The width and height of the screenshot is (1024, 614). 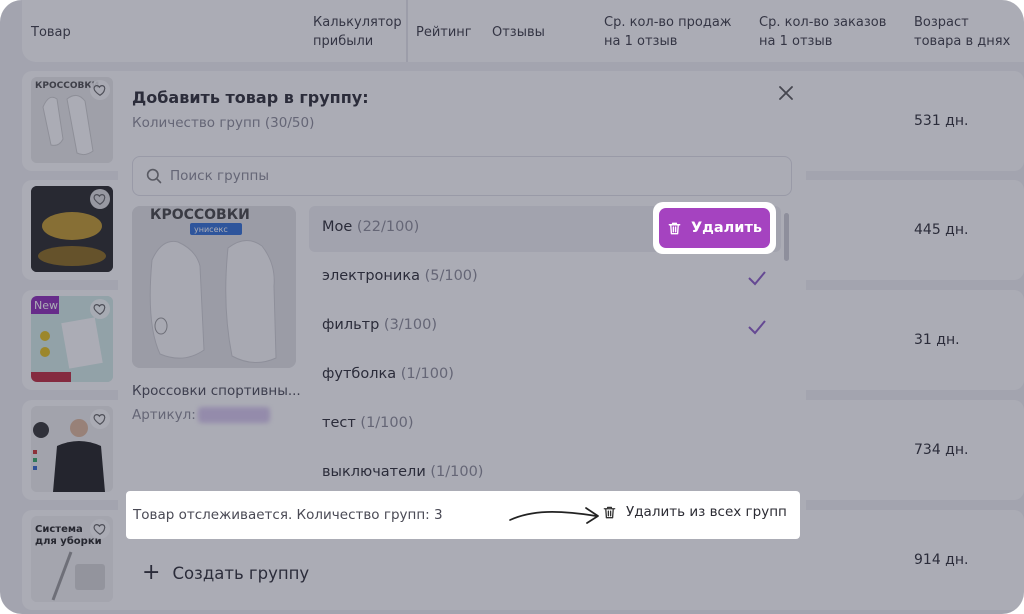 I want to click on delete-button: Удалить, so click(x=714, y=228).